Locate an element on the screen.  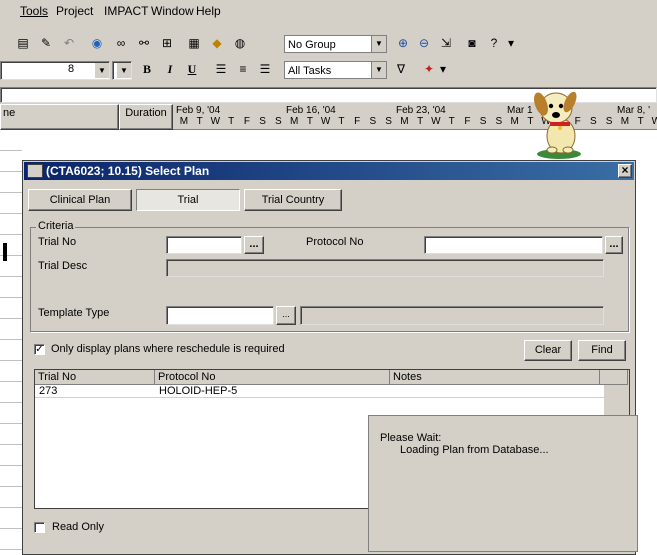
week-label: Feb 16, '04 is located at coordinates (311, 110).